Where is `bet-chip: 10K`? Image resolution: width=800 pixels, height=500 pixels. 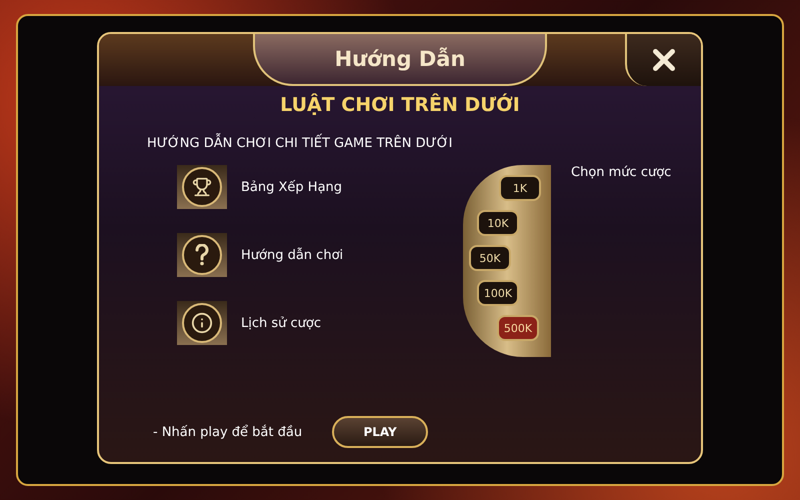 bet-chip: 10K is located at coordinates (498, 223).